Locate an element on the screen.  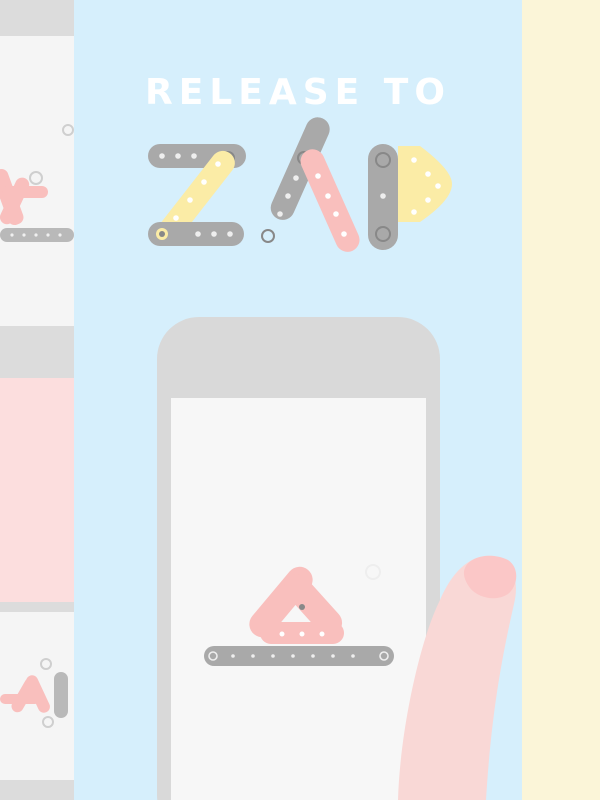
left-strip-mid-bar is located at coordinates (37, 352).